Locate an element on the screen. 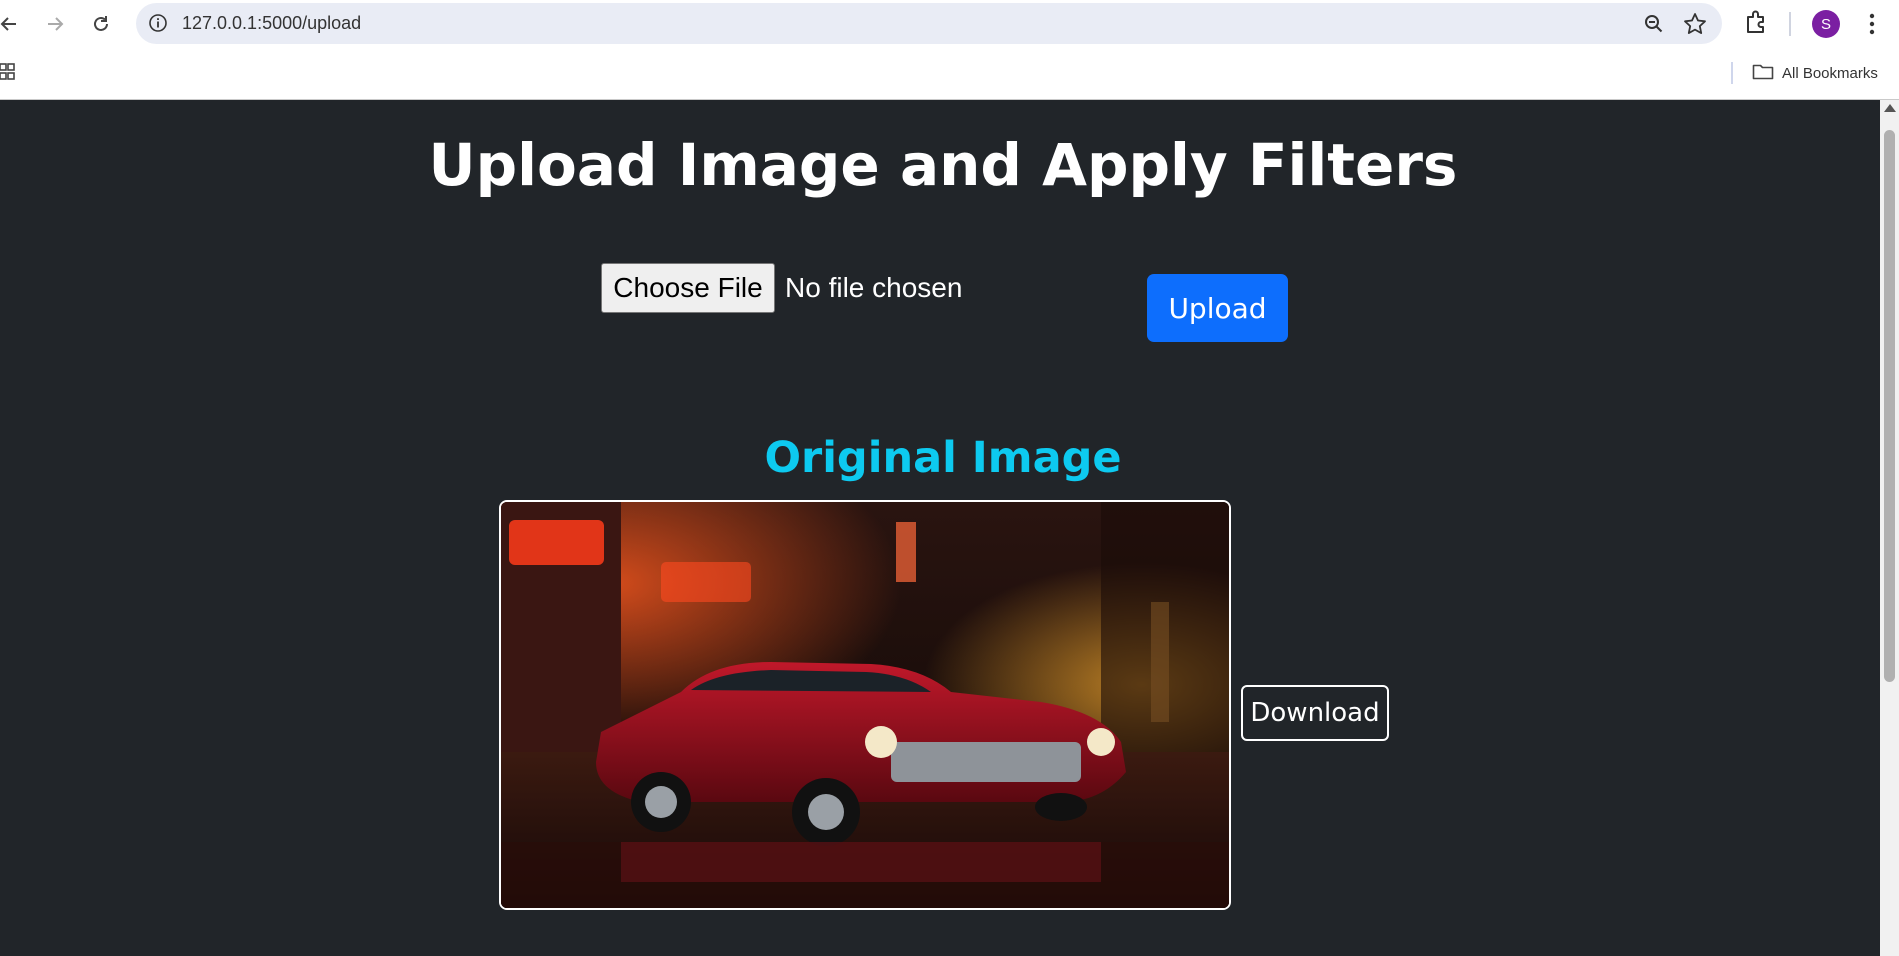 This screenshot has height=956, width=1899. zoom-icon is located at coordinates (1654, 24).